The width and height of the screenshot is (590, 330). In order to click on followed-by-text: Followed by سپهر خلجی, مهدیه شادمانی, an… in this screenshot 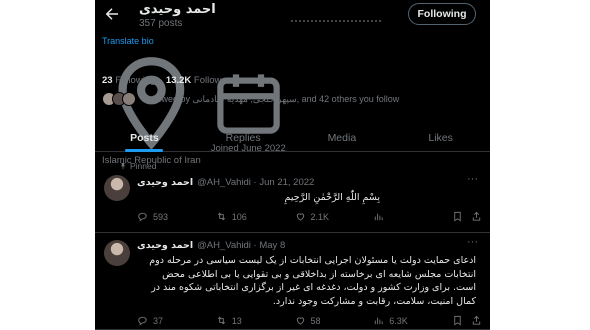, I will do `click(271, 98)`.